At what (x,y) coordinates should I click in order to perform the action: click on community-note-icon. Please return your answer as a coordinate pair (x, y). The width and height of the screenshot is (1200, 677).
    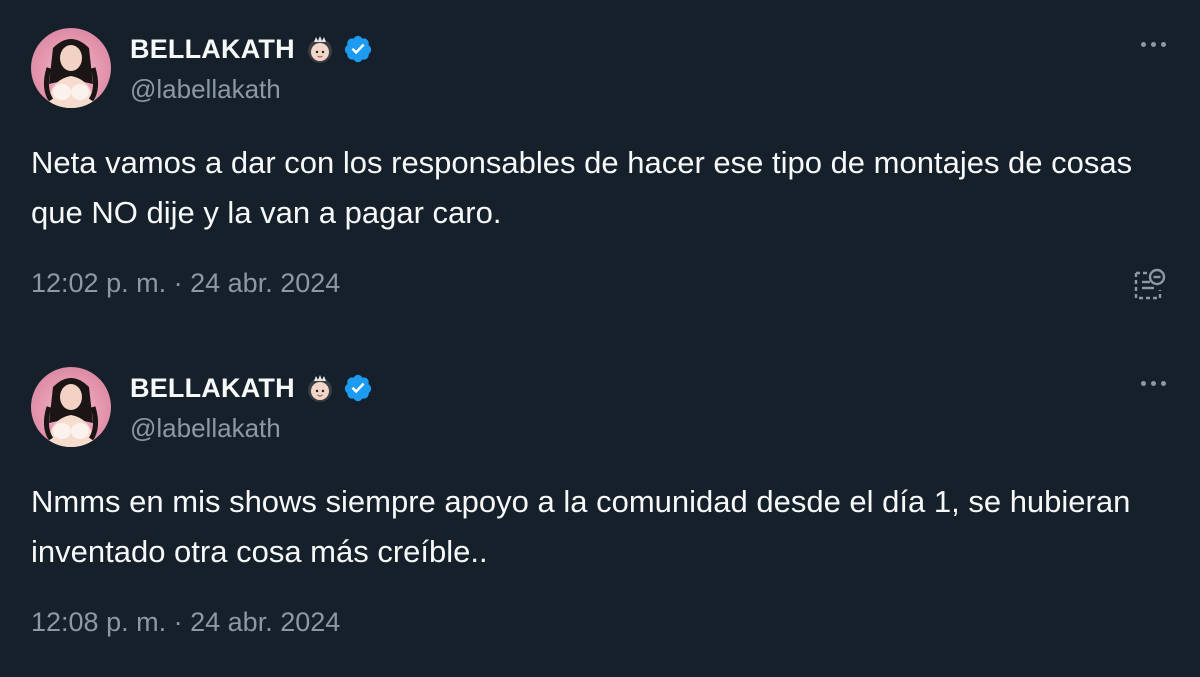
    Looking at the image, I should click on (1149, 284).